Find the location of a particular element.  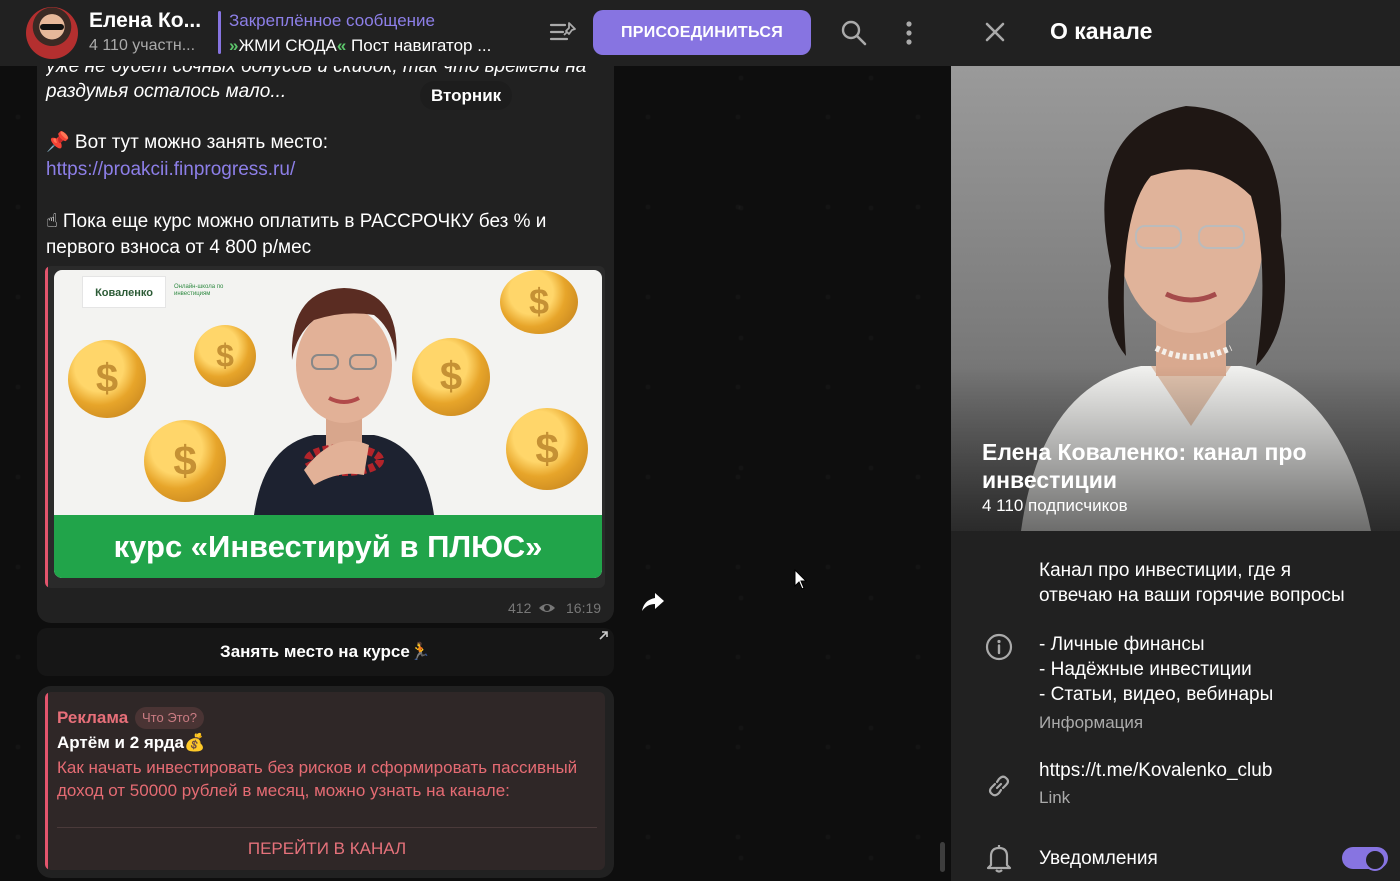

notifications-label: Уведомления is located at coordinates (1098, 858).